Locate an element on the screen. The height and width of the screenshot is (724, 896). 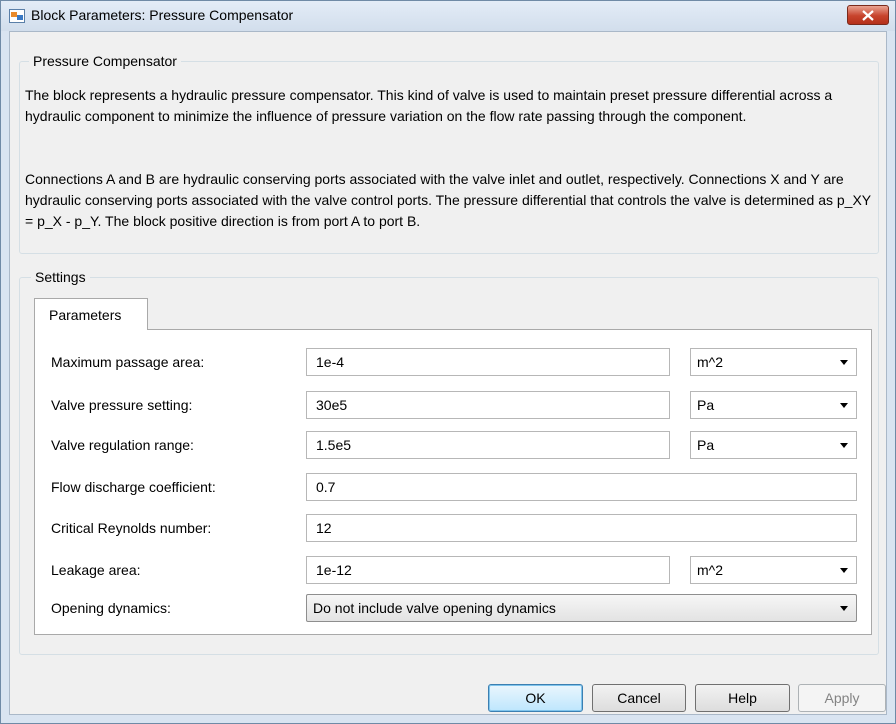
close-button is located at coordinates (868, 15).